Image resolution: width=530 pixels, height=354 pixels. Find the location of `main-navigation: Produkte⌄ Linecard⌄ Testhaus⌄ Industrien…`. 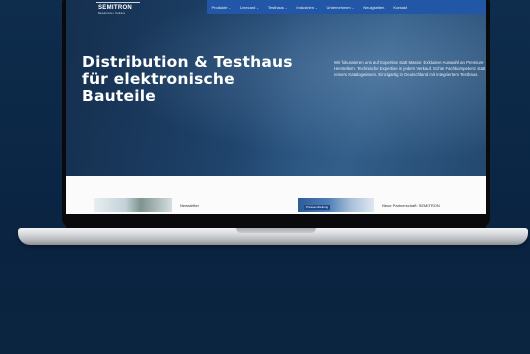

main-navigation: Produkte⌄ Linecard⌄ Testhaus⌄ Industrien… is located at coordinates (346, 7).